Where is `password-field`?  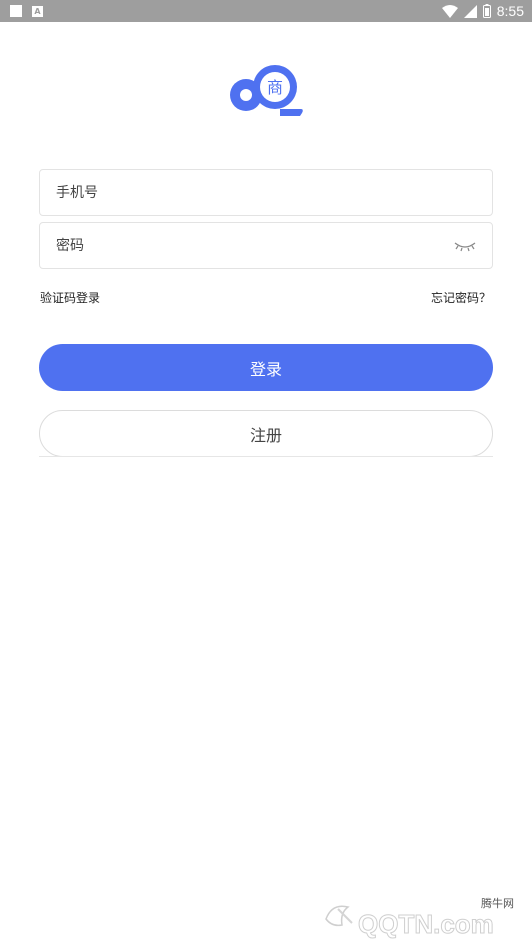 password-field is located at coordinates (266, 245).